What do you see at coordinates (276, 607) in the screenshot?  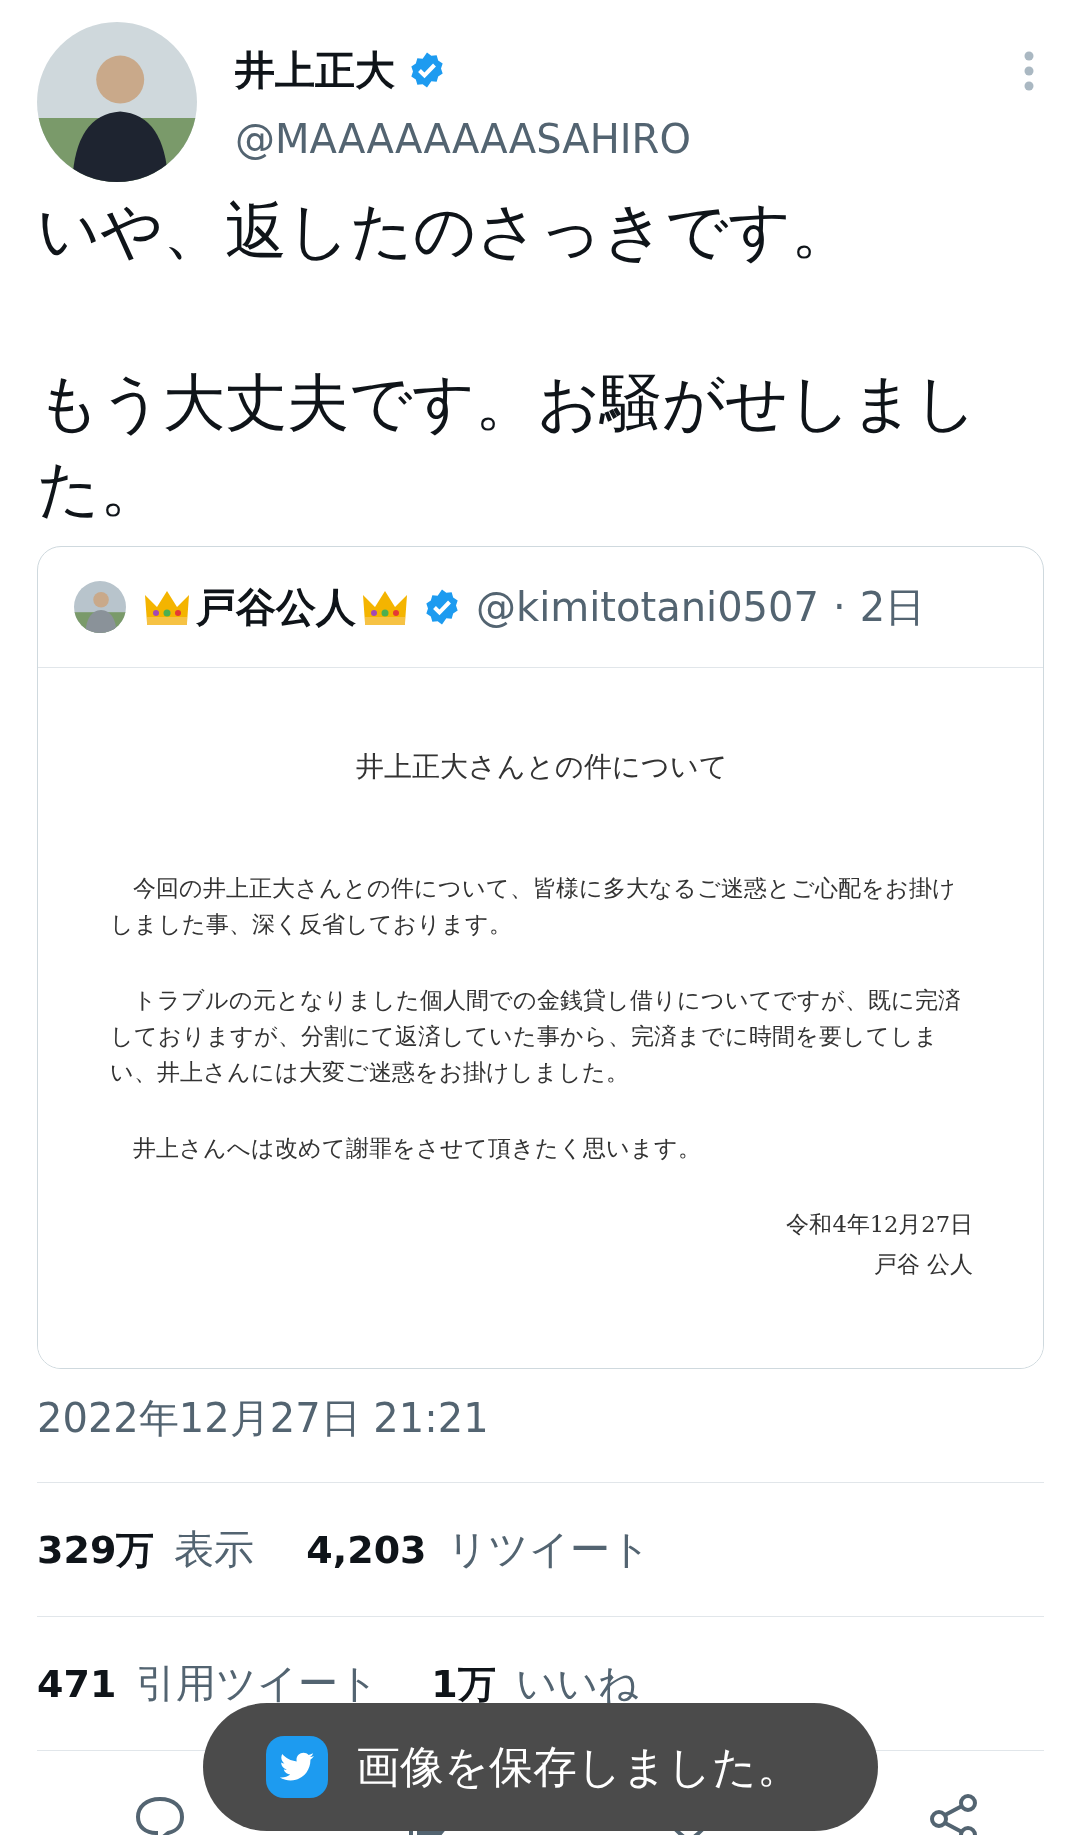 I see `quoted-author-name: 戸谷公人` at bounding box center [276, 607].